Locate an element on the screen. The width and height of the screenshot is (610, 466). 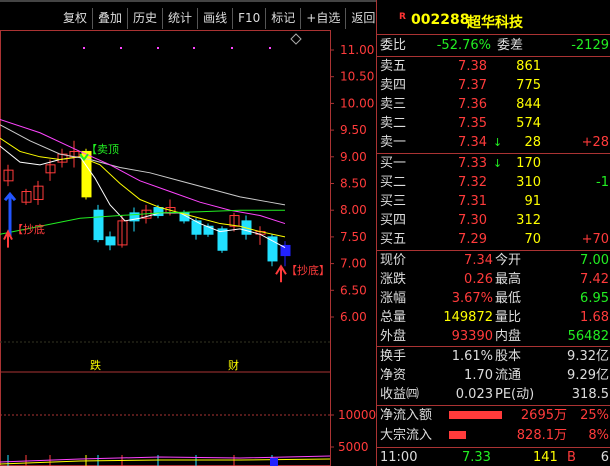
ask-change: +28 is located at coordinates (595, 142).